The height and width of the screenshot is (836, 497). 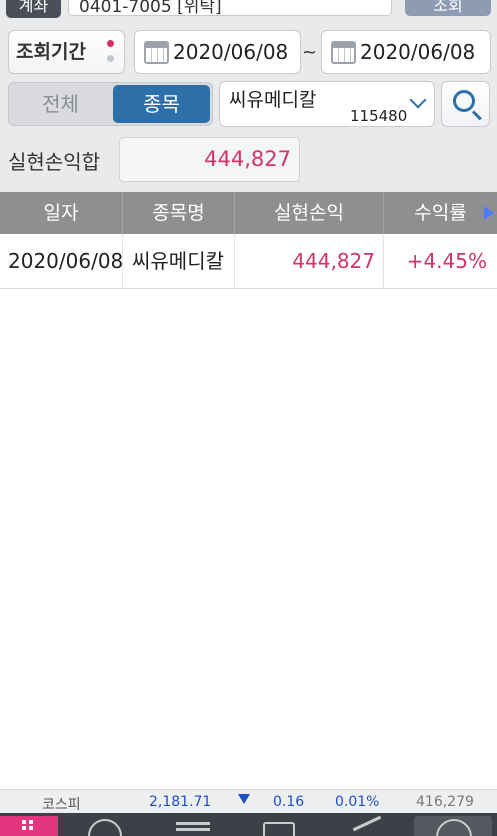 I want to click on start-date-field: 2020/06/08, so click(x=217, y=52).